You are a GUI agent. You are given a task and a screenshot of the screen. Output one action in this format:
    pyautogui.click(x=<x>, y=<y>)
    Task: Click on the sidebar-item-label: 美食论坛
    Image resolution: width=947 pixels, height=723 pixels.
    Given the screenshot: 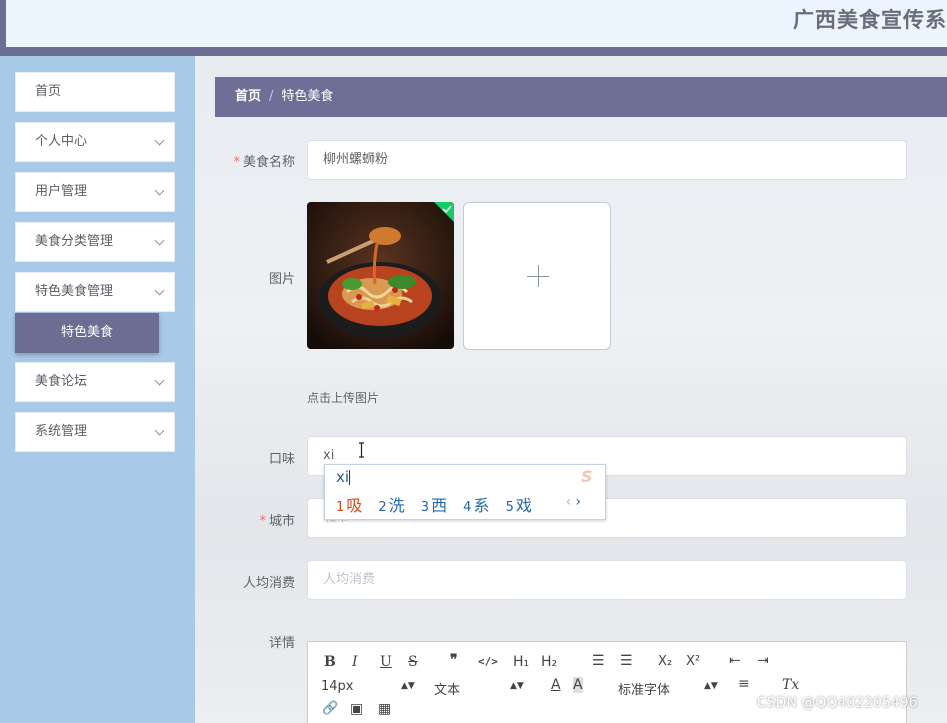 What is the action you would take?
    pyautogui.click(x=61, y=381)
    